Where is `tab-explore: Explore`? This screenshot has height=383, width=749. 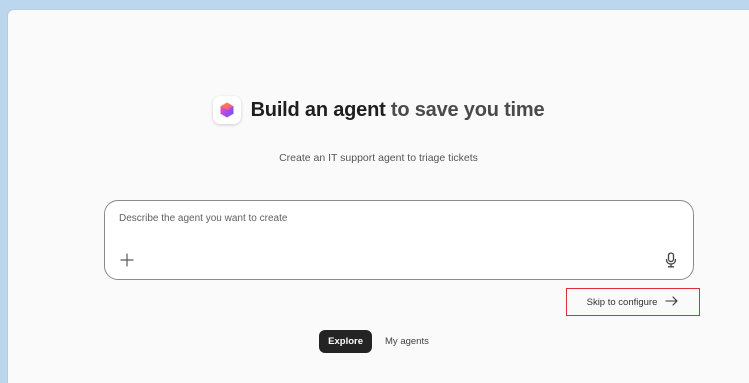 tab-explore: Explore is located at coordinates (346, 341).